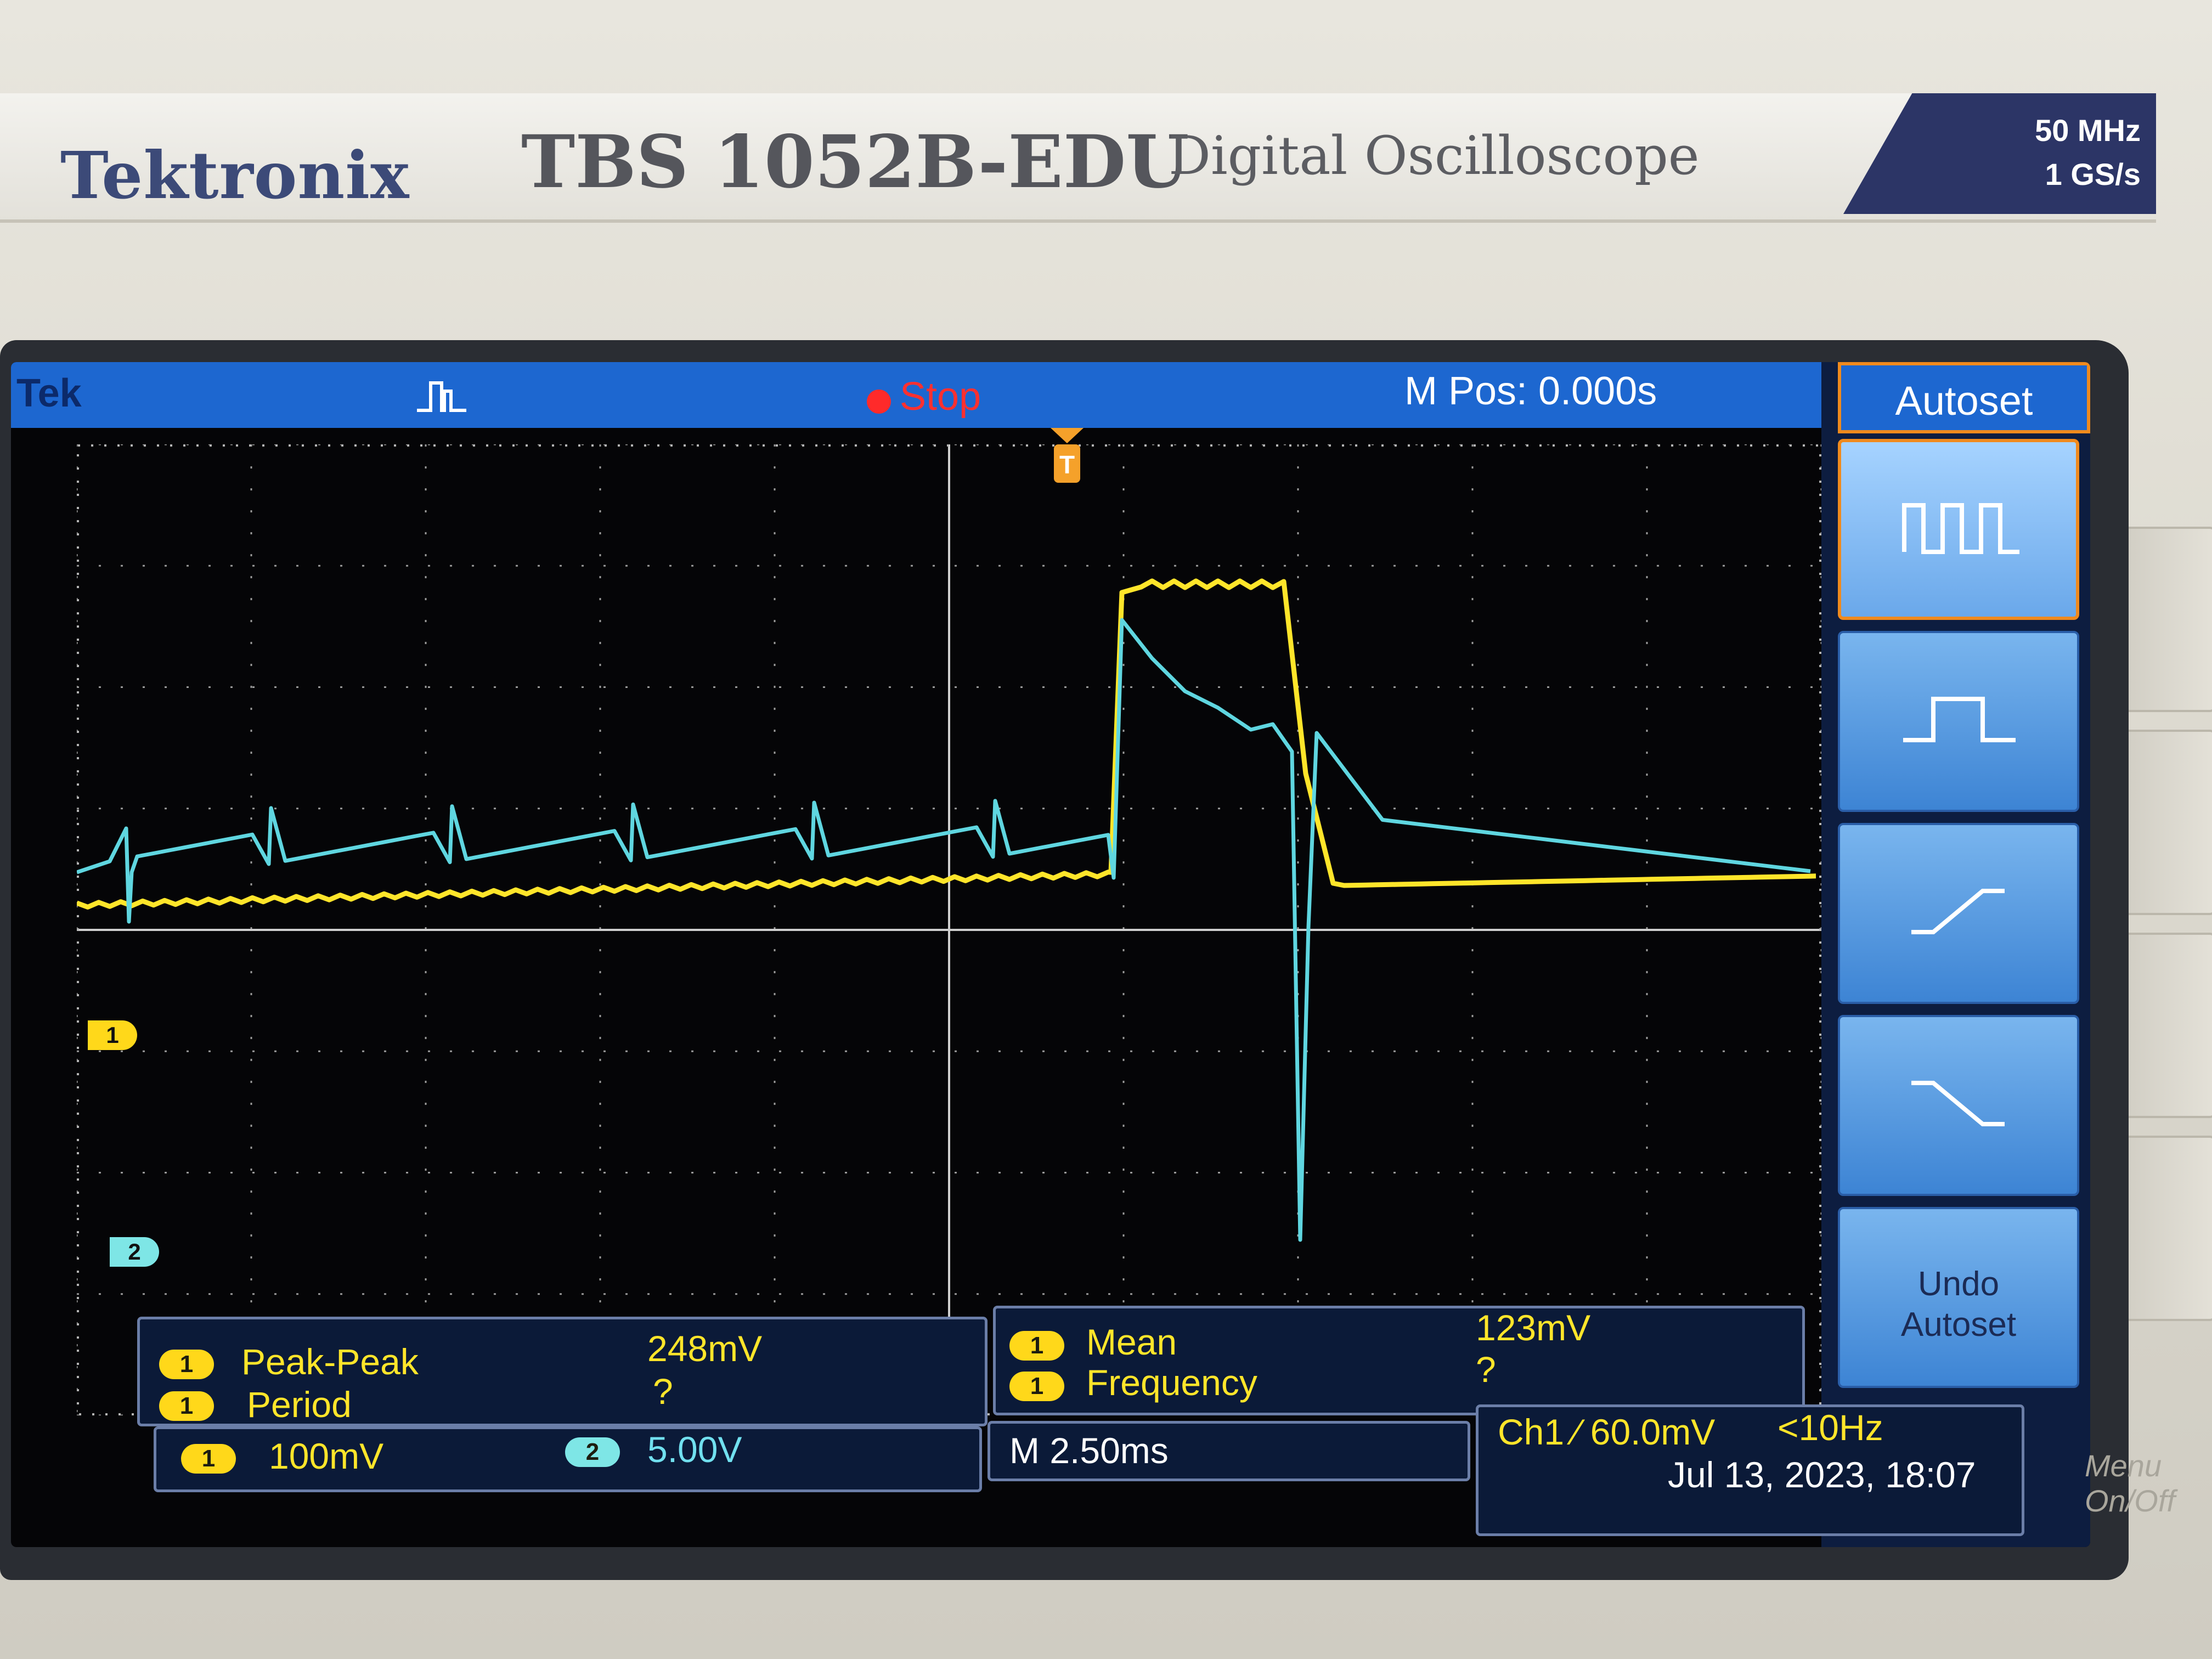 Image resolution: width=2212 pixels, height=1659 pixels. Describe the element at coordinates (208, 1459) in the screenshot. I see `ch1-scale-badge: 1` at that location.